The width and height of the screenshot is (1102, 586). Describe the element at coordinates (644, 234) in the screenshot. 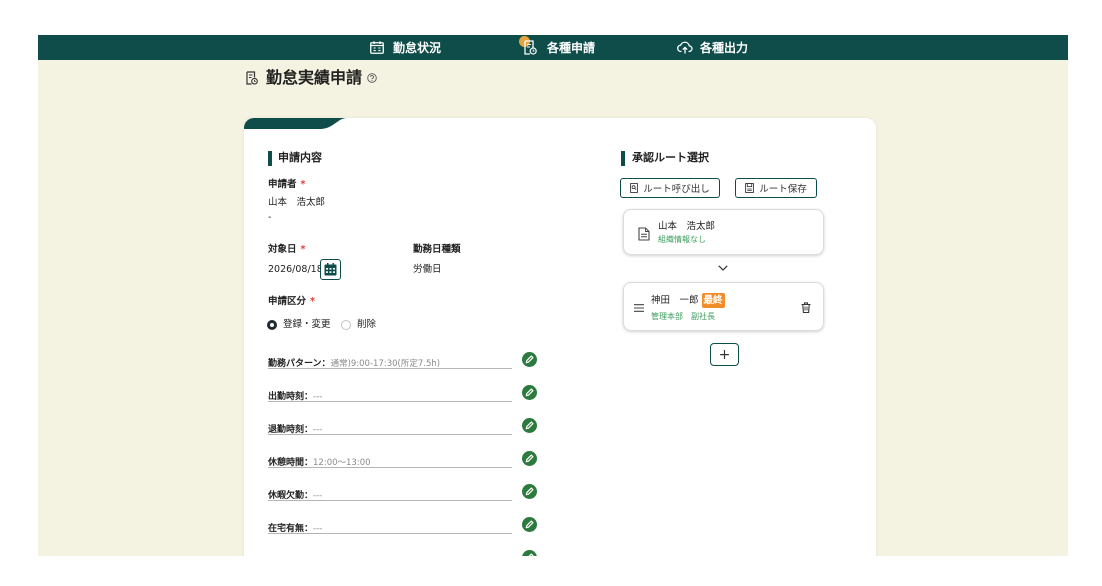

I see `document-icon` at that location.